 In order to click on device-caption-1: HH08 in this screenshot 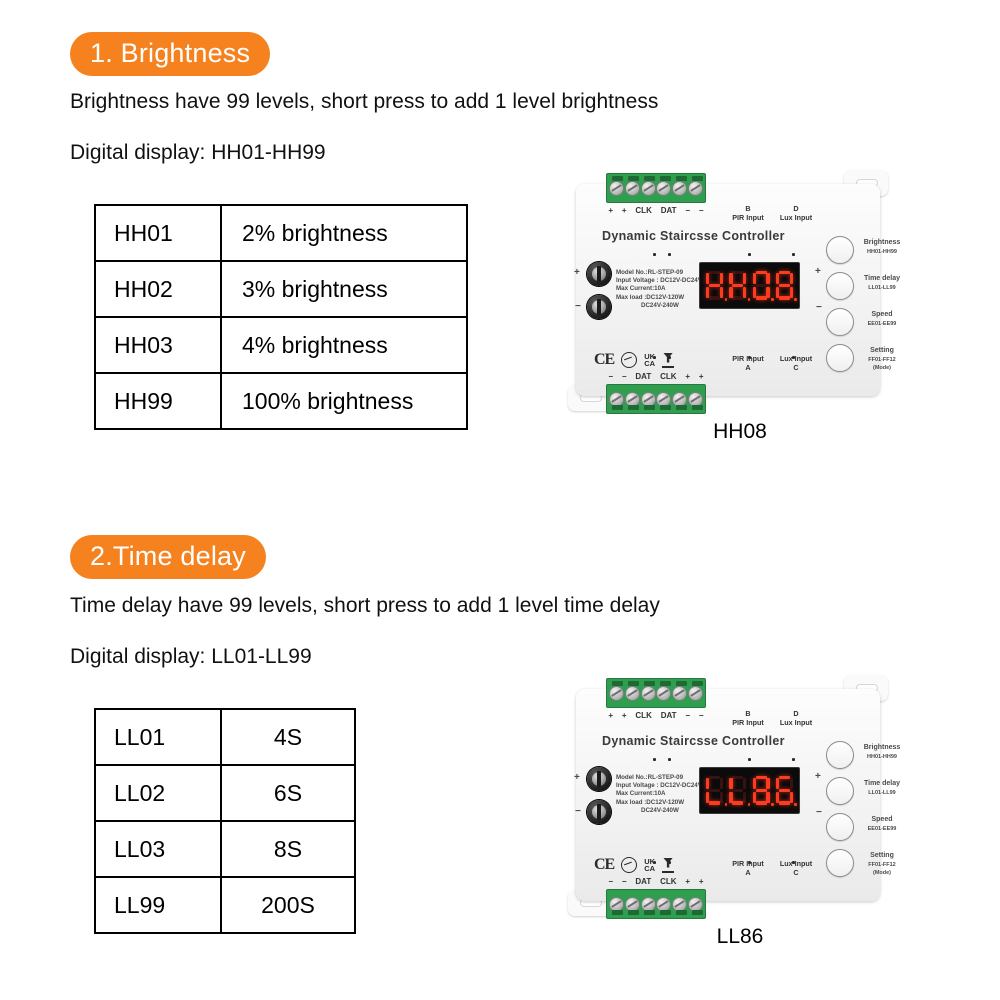, I will do `click(740, 431)`.